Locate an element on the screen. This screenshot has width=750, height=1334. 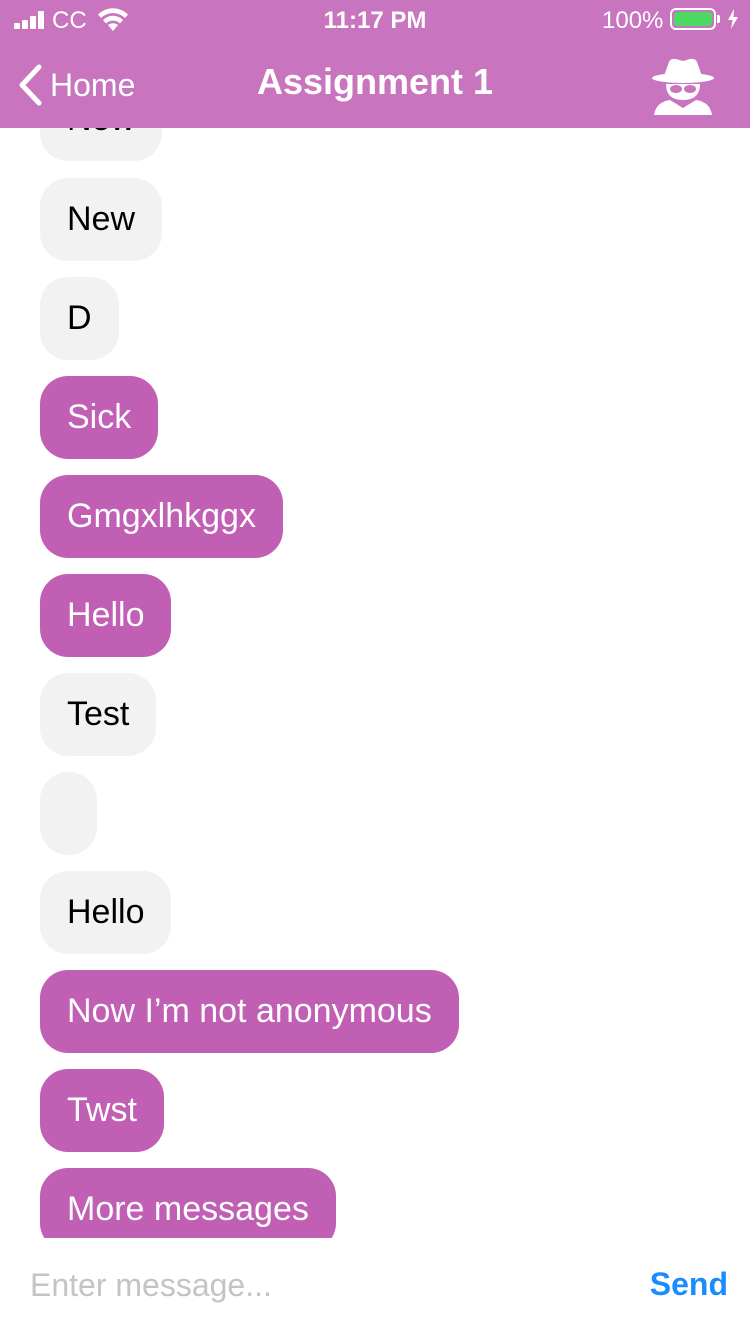
message-bubble: Test is located at coordinates (98, 714).